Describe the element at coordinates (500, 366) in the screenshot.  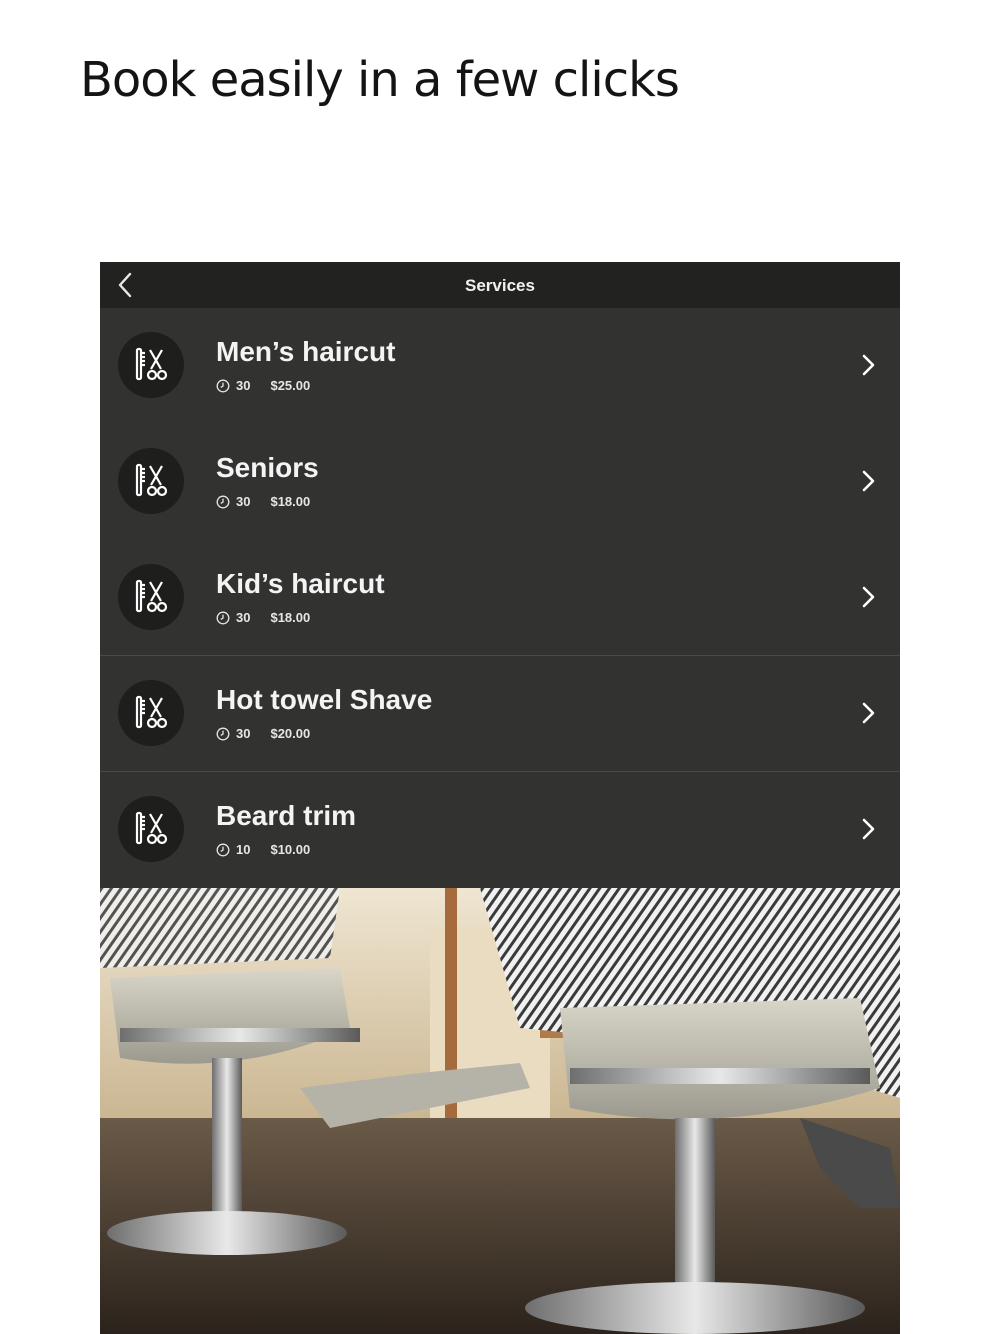
I see `service-row: Men’s haircut 30 $25.00` at that location.